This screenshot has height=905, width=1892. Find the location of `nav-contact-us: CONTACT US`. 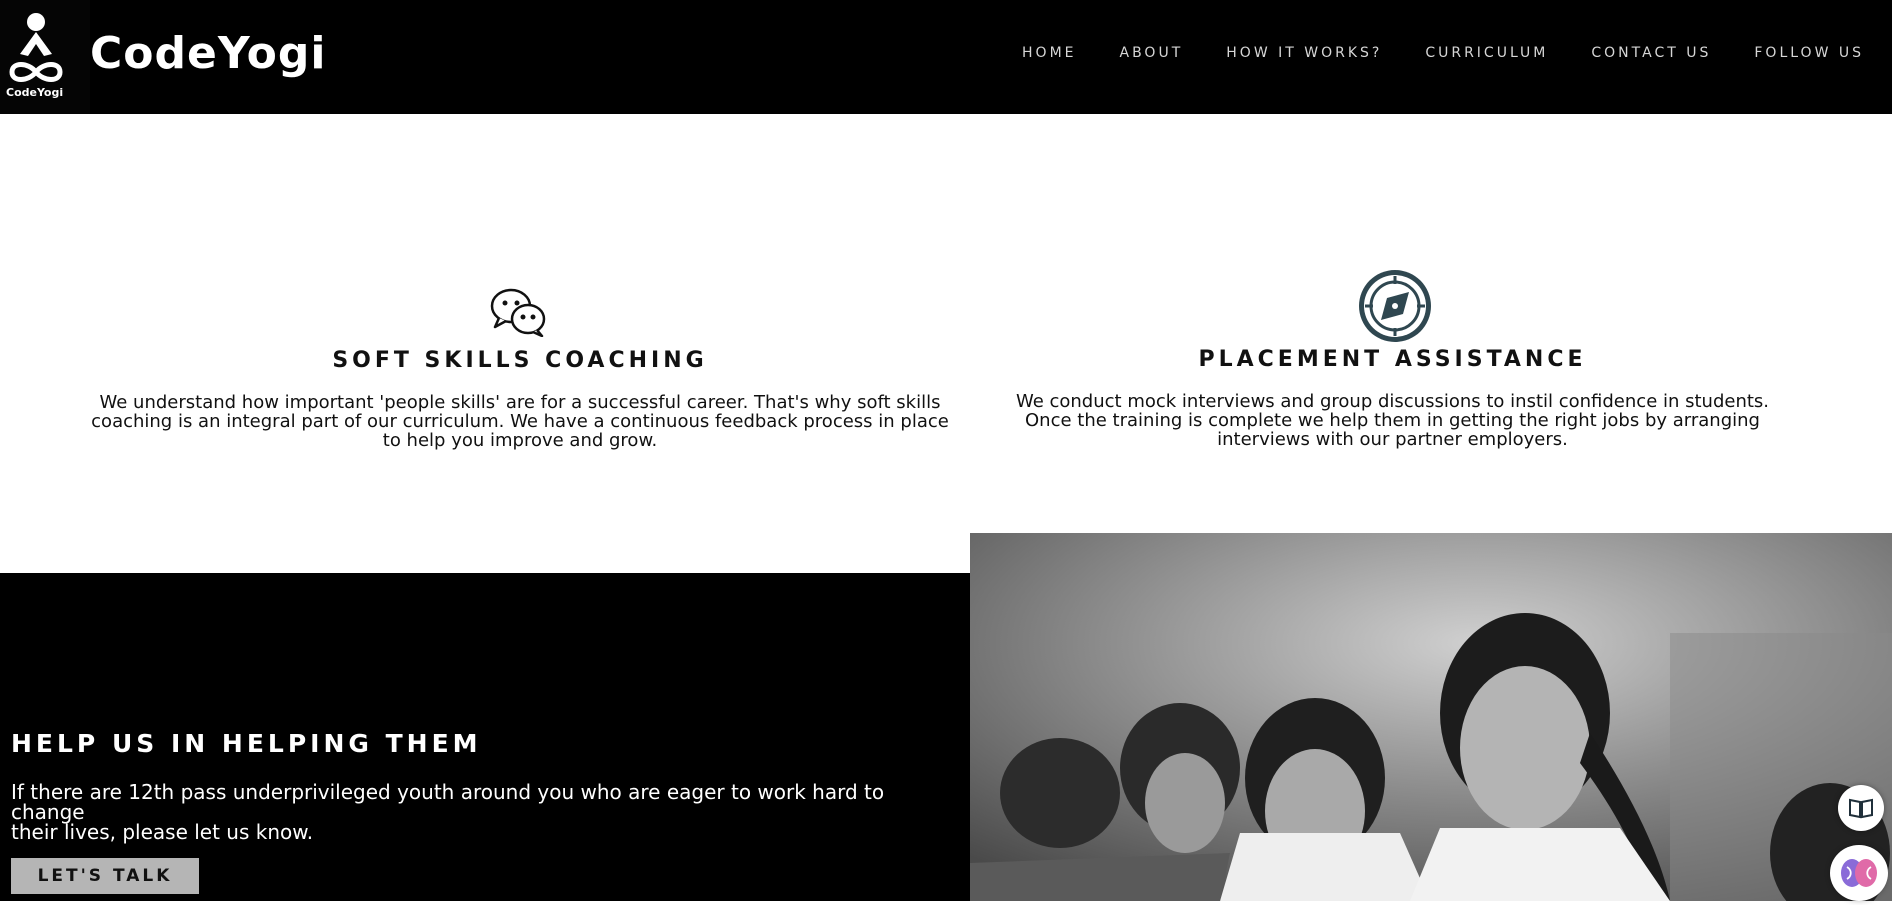

nav-contact-us: CONTACT US is located at coordinates (1651, 53).